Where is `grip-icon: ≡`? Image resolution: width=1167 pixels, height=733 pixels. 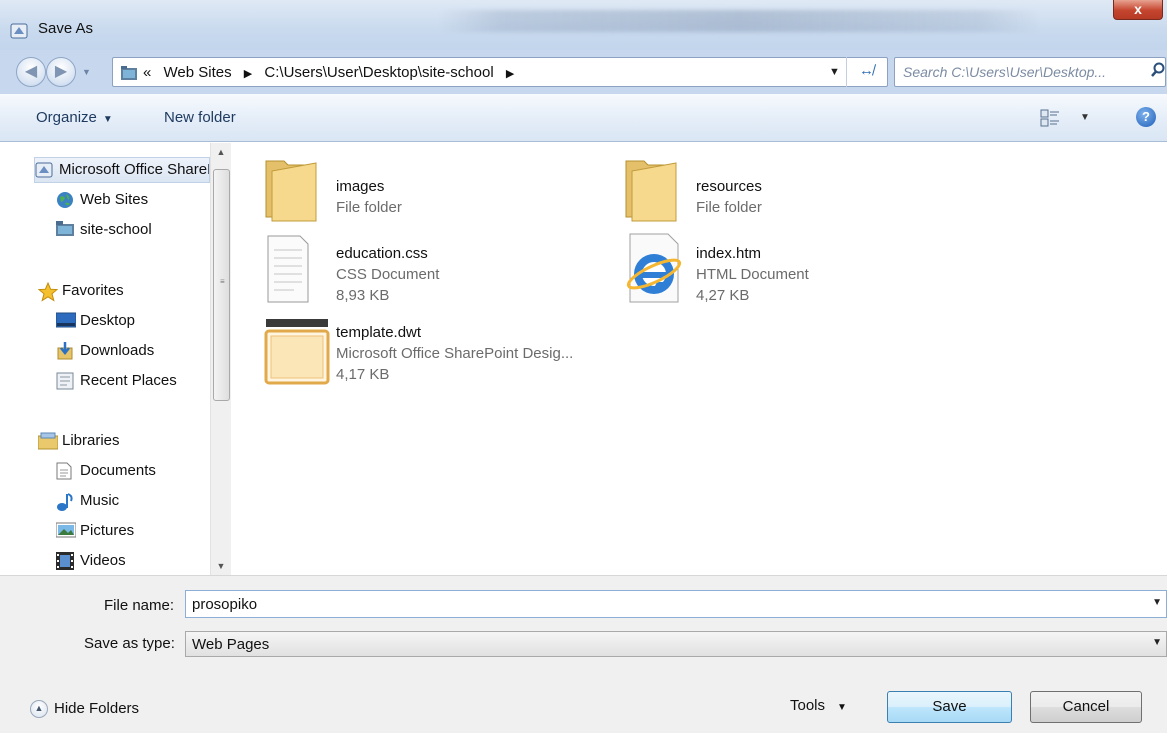 grip-icon: ≡ is located at coordinates (222, 281).